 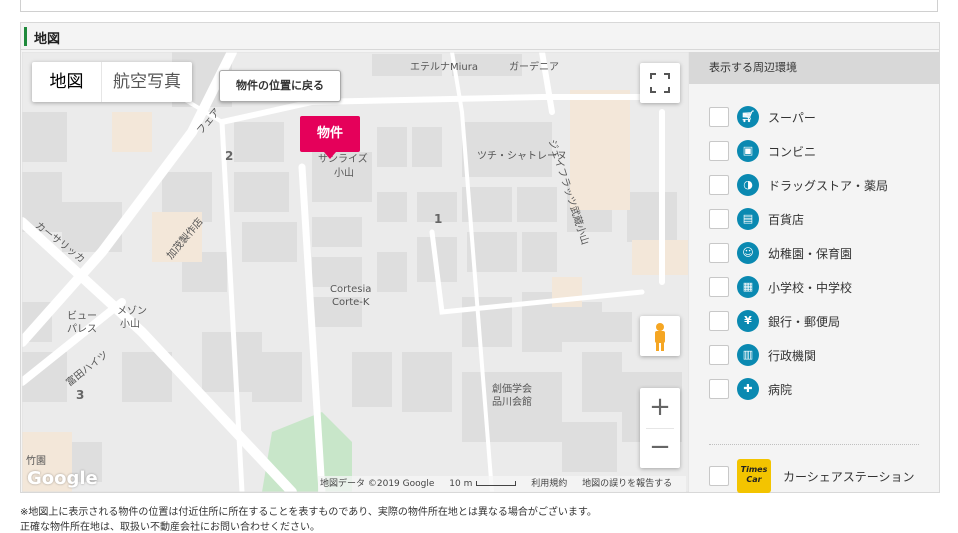 What do you see at coordinates (62, 478) in the screenshot?
I see `google-logo: Google` at bounding box center [62, 478].